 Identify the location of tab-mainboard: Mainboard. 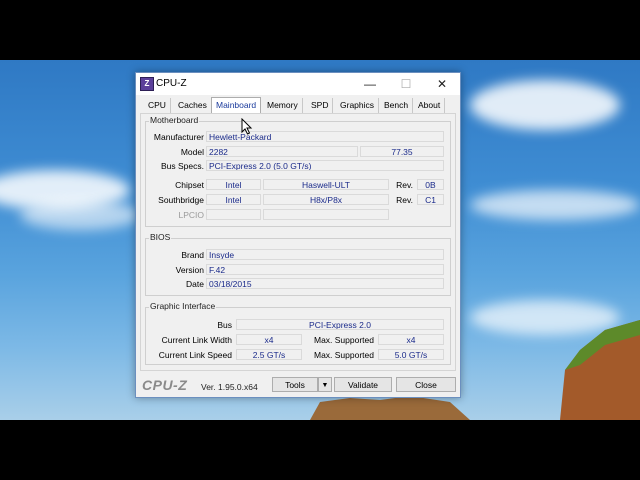
(236, 105).